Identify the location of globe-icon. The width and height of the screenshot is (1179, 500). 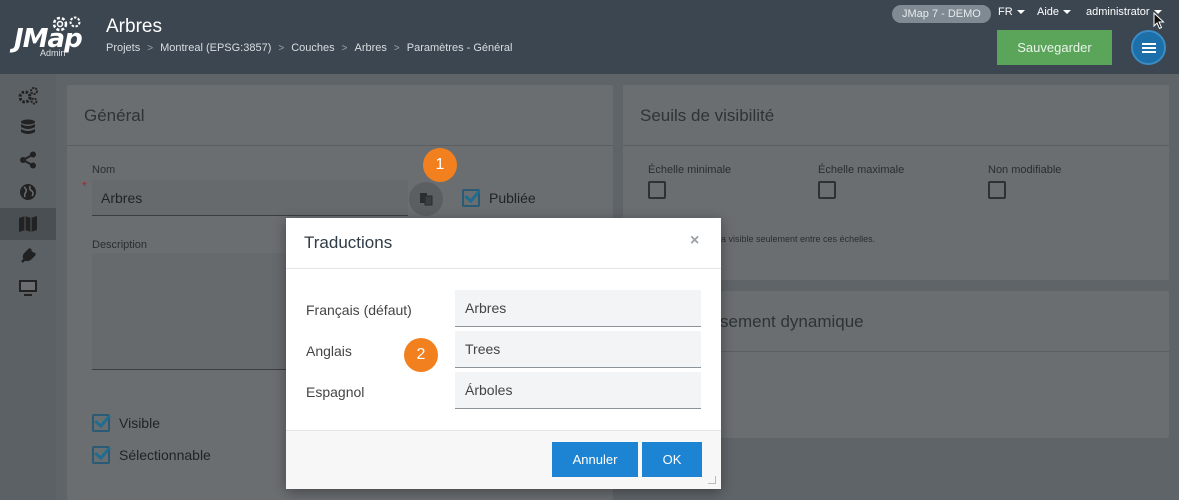
(28, 192).